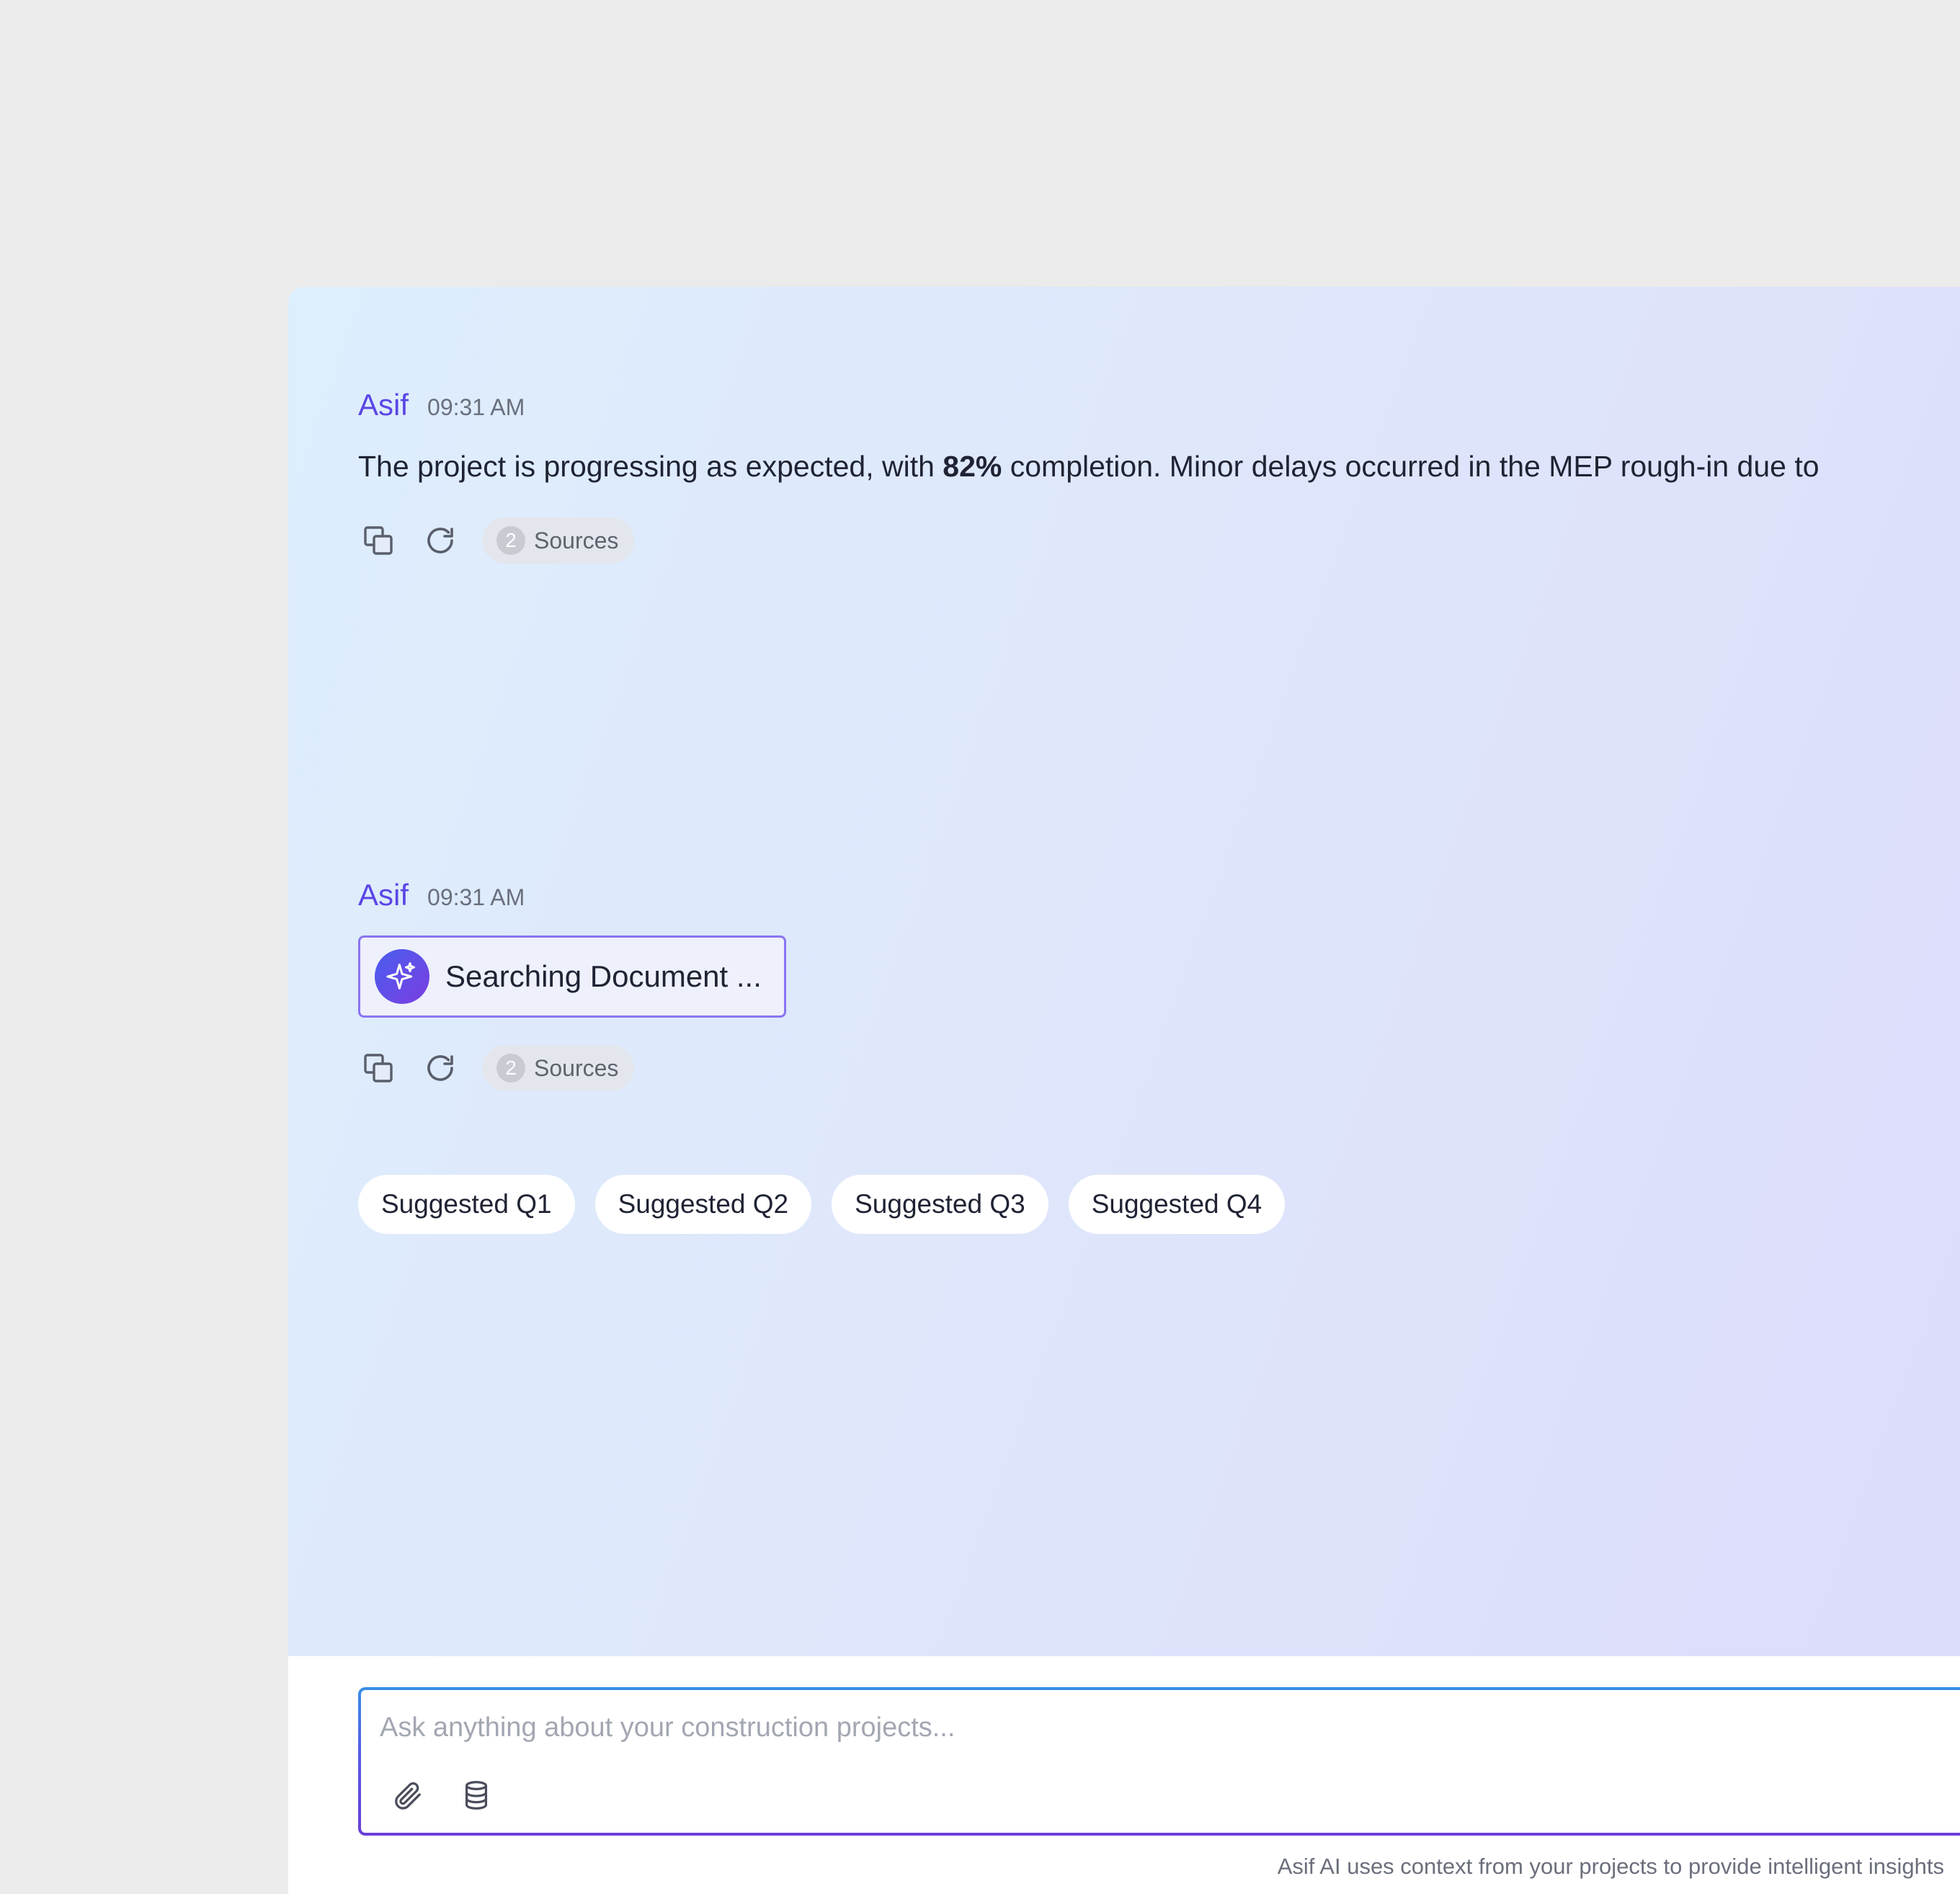 This screenshot has height=1894, width=1960. I want to click on message-composer, so click(1159, 1761).